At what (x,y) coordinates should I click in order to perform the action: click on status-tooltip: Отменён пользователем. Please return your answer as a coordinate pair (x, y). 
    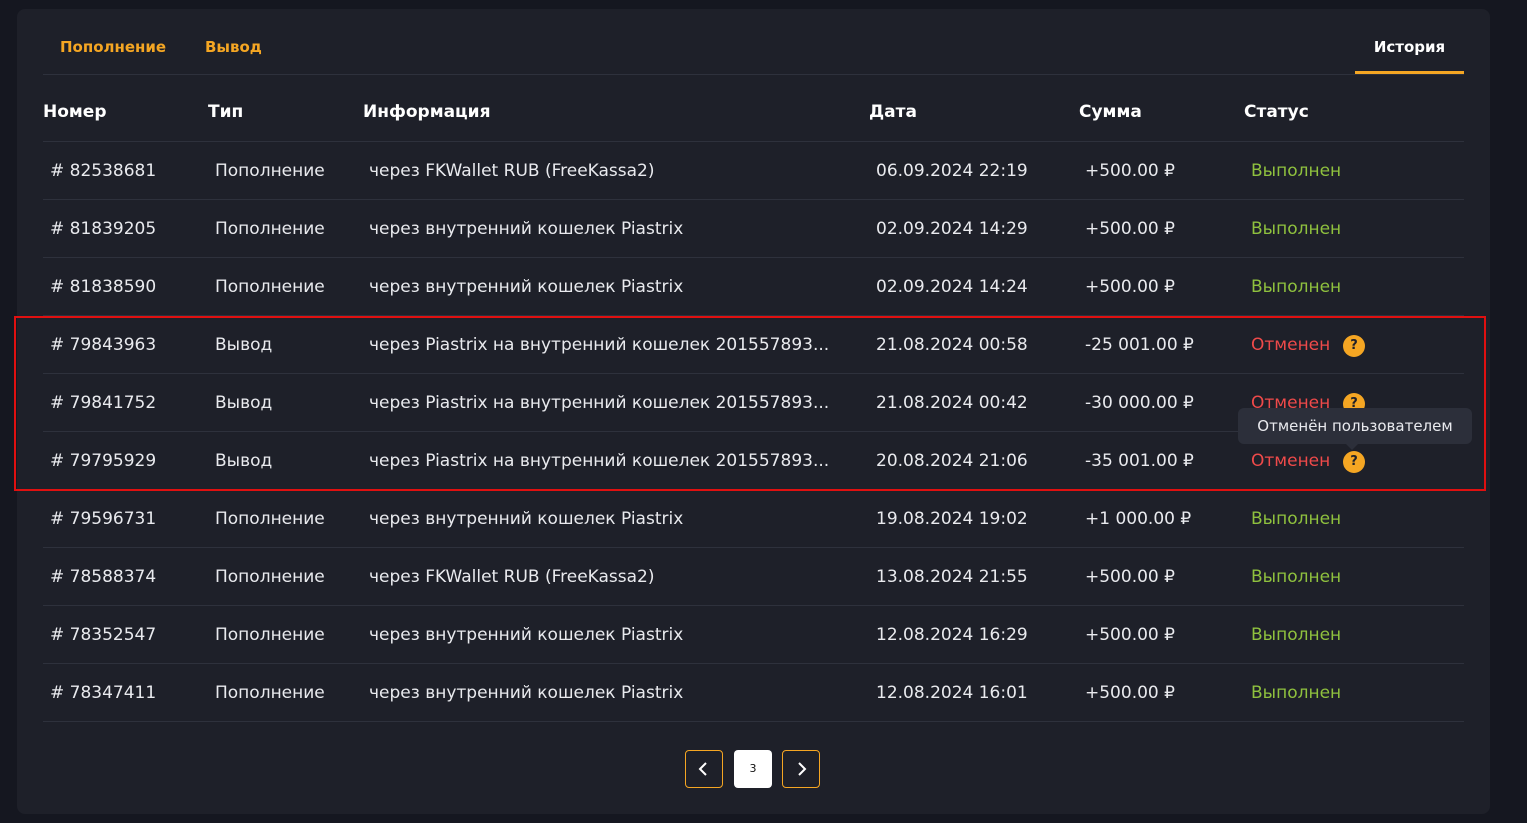
    Looking at the image, I should click on (1355, 426).